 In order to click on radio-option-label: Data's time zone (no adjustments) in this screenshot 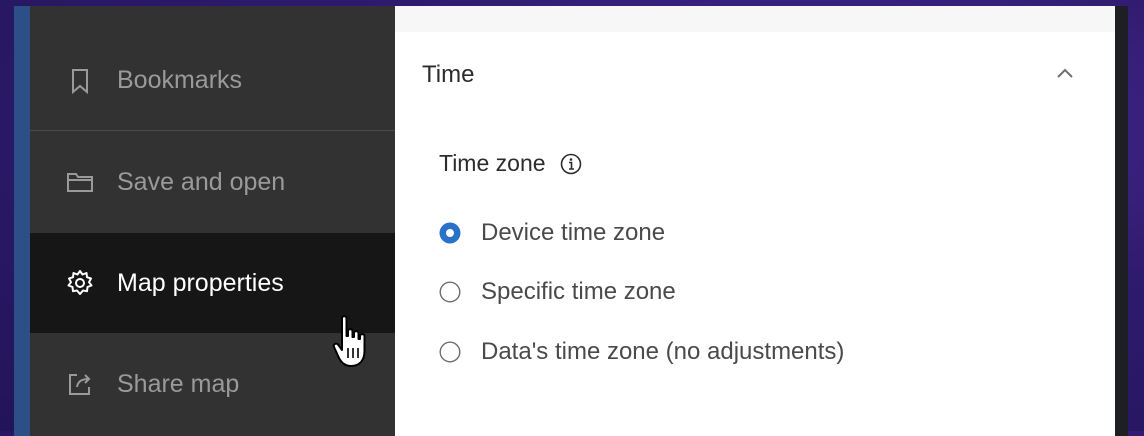, I will do `click(663, 351)`.